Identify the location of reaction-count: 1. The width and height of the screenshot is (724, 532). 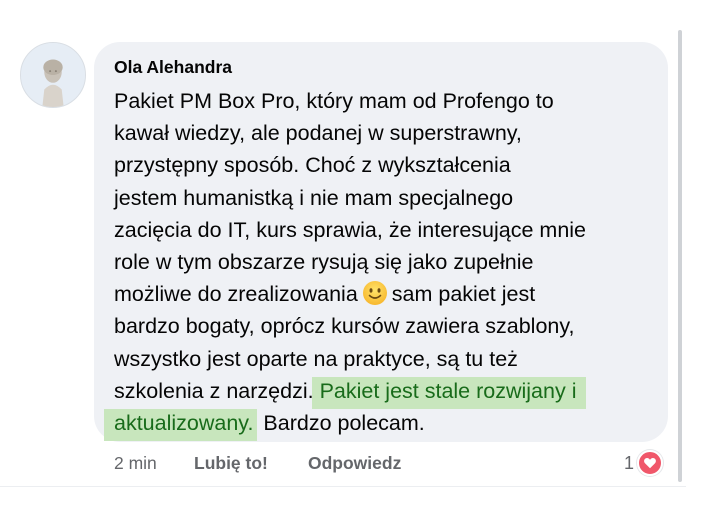
(629, 462).